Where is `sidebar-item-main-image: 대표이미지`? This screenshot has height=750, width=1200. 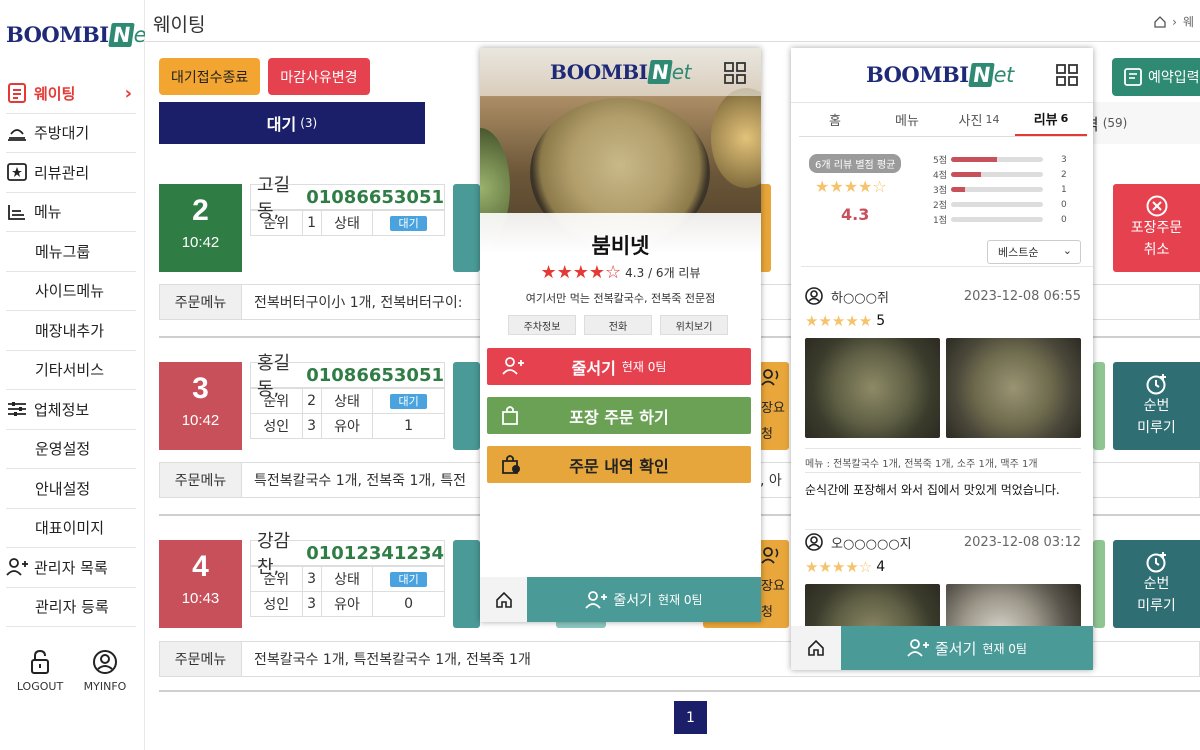
sidebar-item-main-image: 대표이미지 is located at coordinates (71, 528).